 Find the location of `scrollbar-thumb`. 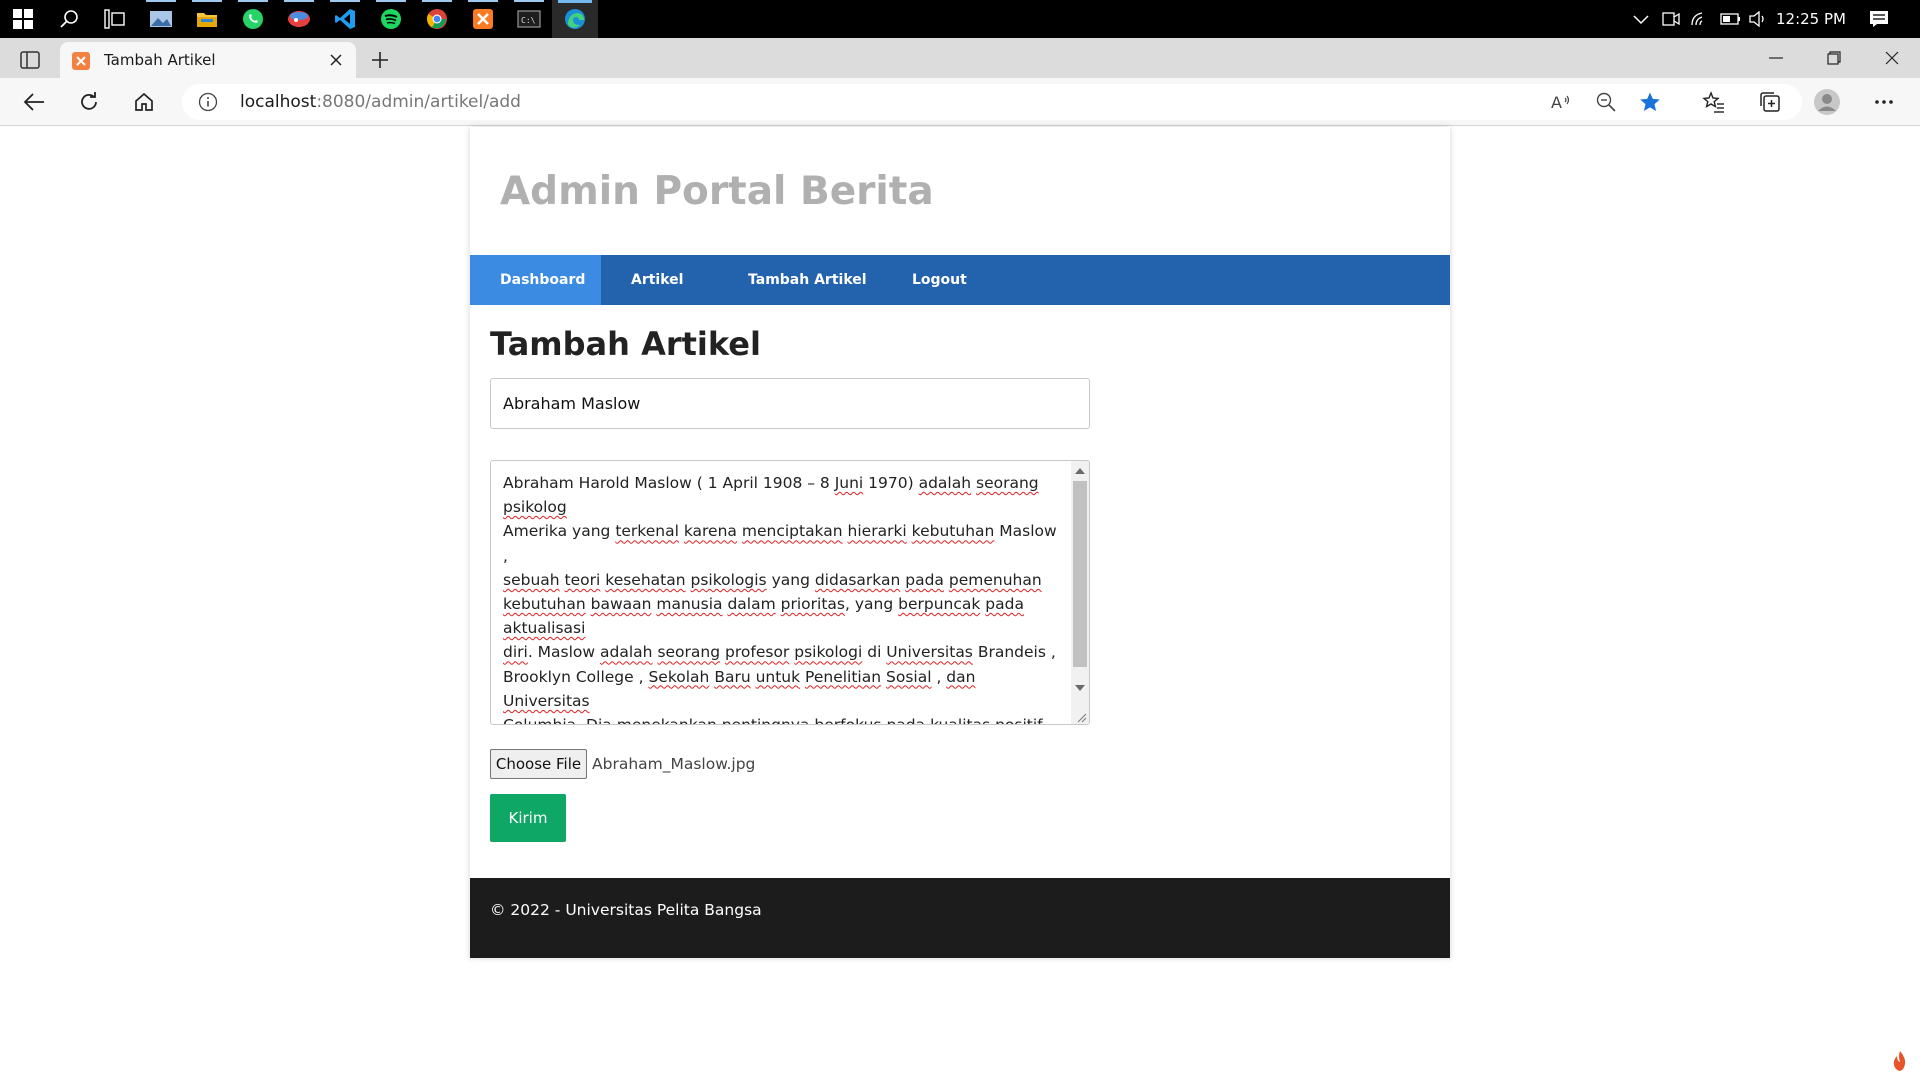

scrollbar-thumb is located at coordinates (1080, 574).